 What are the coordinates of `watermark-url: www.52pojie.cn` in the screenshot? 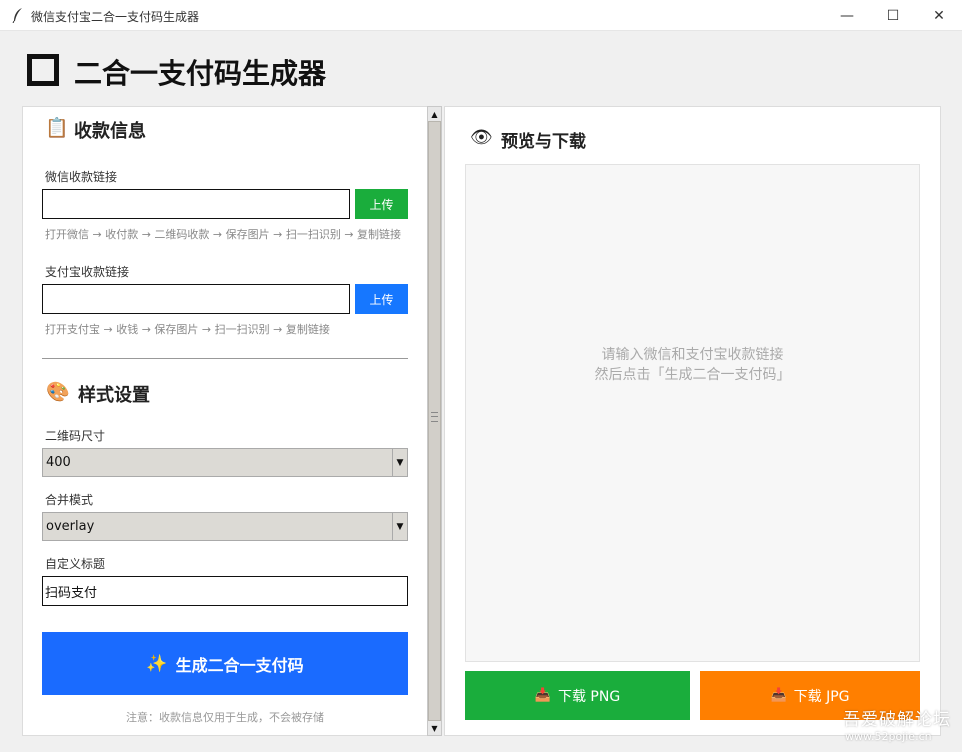 It's located at (888, 736).